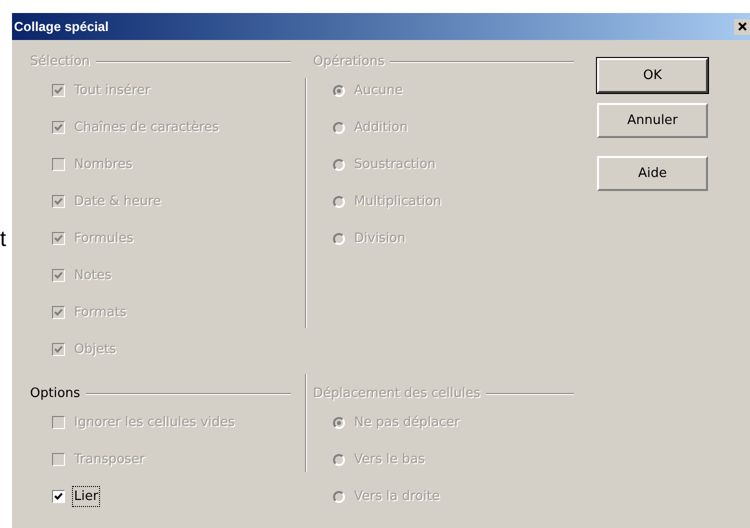  Describe the element at coordinates (652, 173) in the screenshot. I see `dialog-button: Aide` at that location.